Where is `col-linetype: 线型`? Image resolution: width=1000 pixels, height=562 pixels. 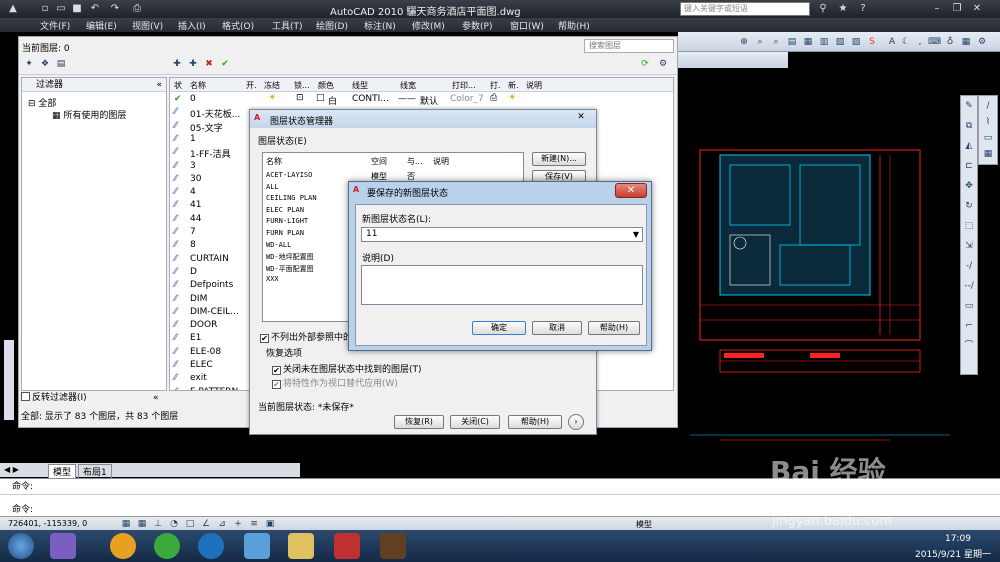
col-linetype: 线型 is located at coordinates (360, 85).